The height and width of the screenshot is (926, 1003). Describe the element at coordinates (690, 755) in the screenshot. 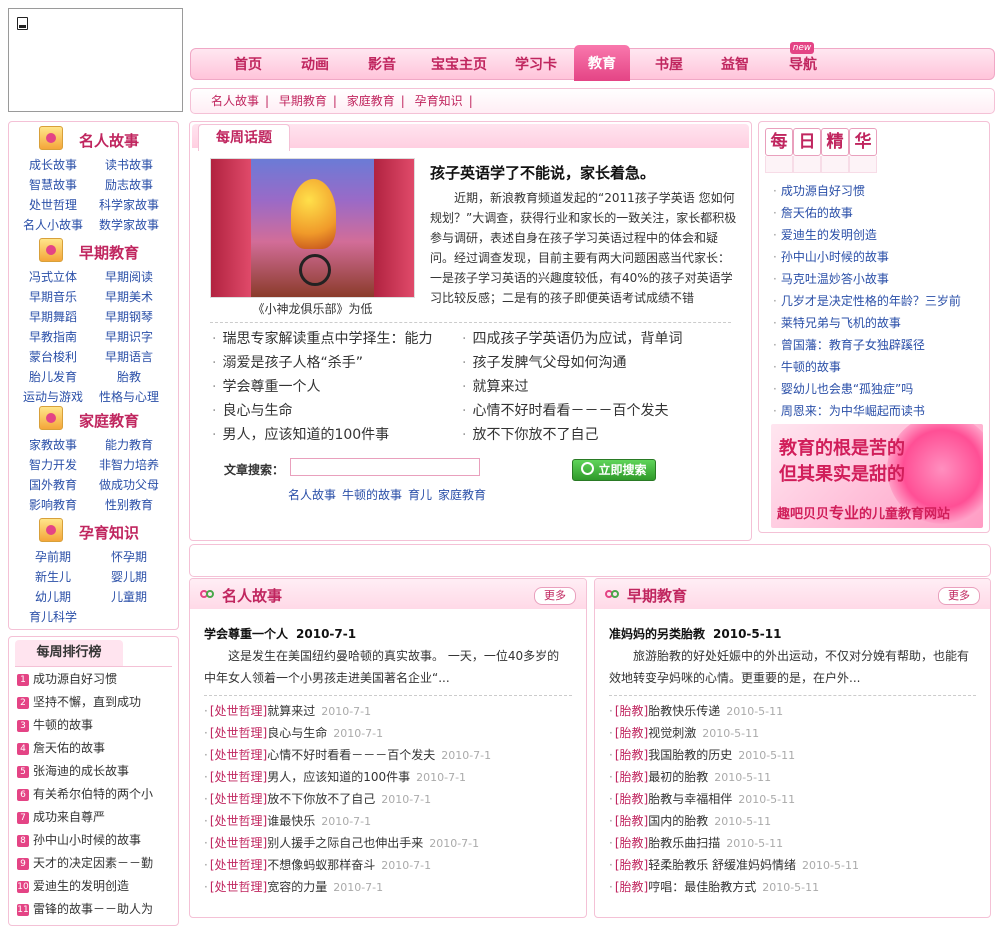

I see `article-title: 我国胎教的历史` at that location.